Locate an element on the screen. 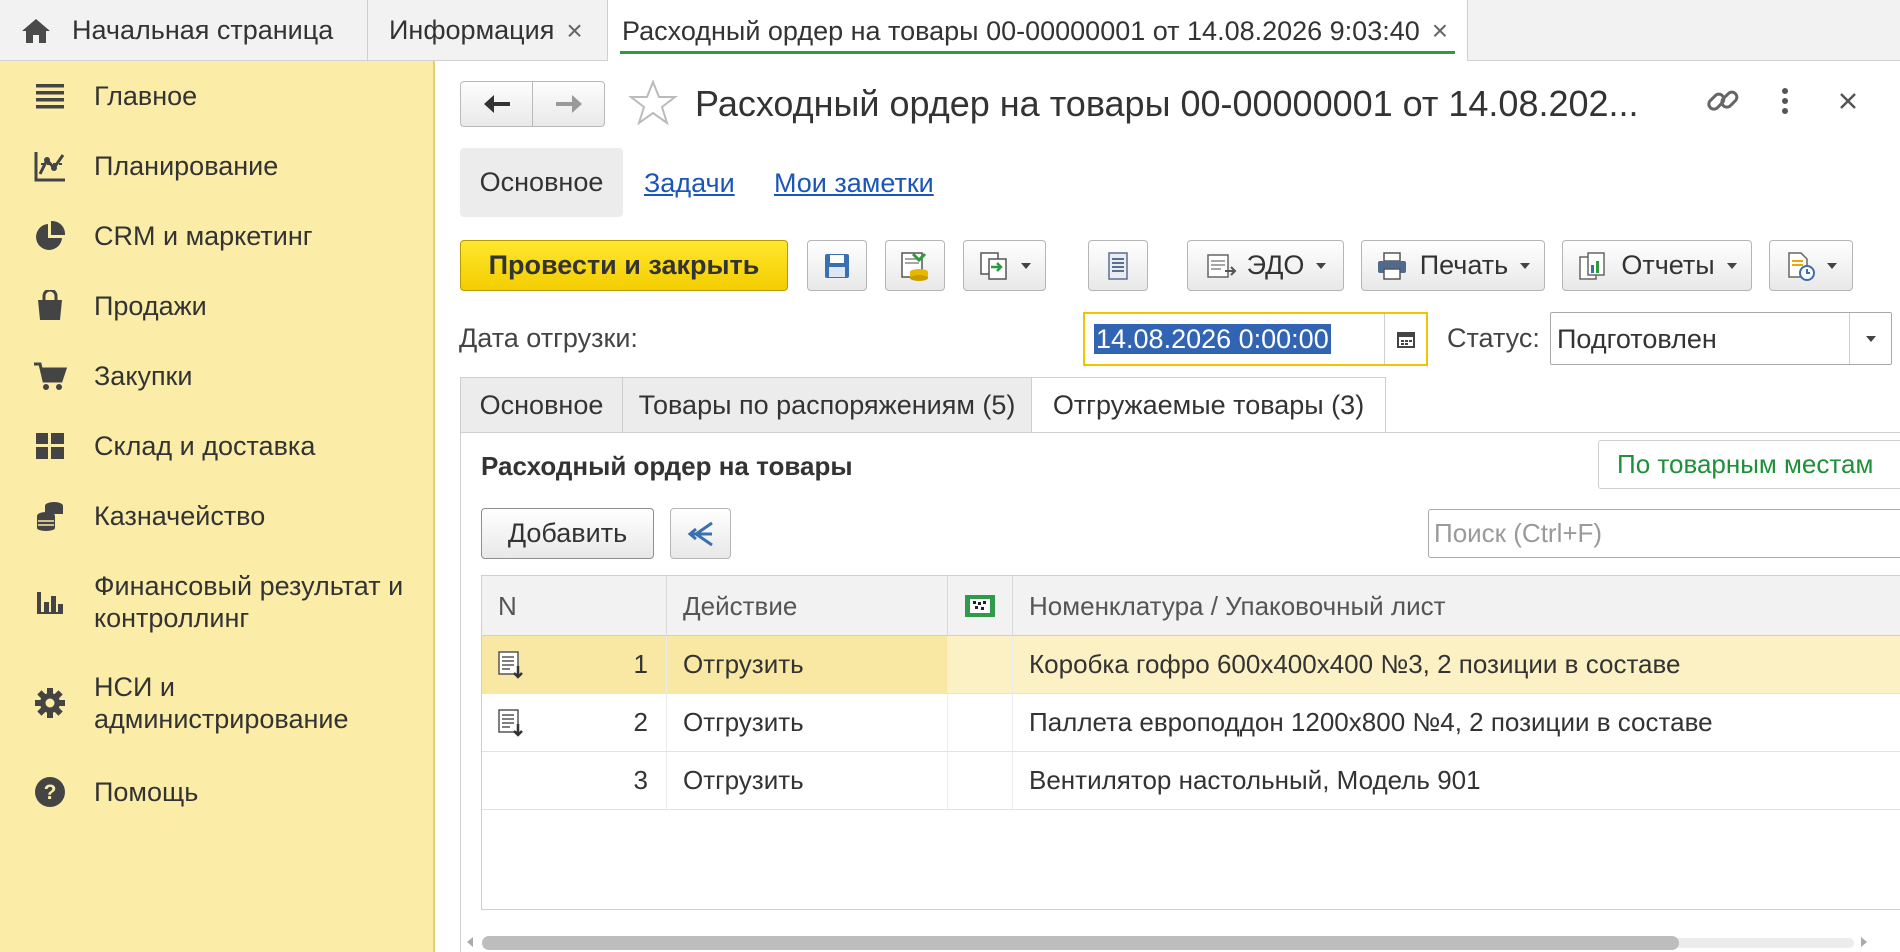  post-and-close-button: Провести и закрыть is located at coordinates (624, 265).